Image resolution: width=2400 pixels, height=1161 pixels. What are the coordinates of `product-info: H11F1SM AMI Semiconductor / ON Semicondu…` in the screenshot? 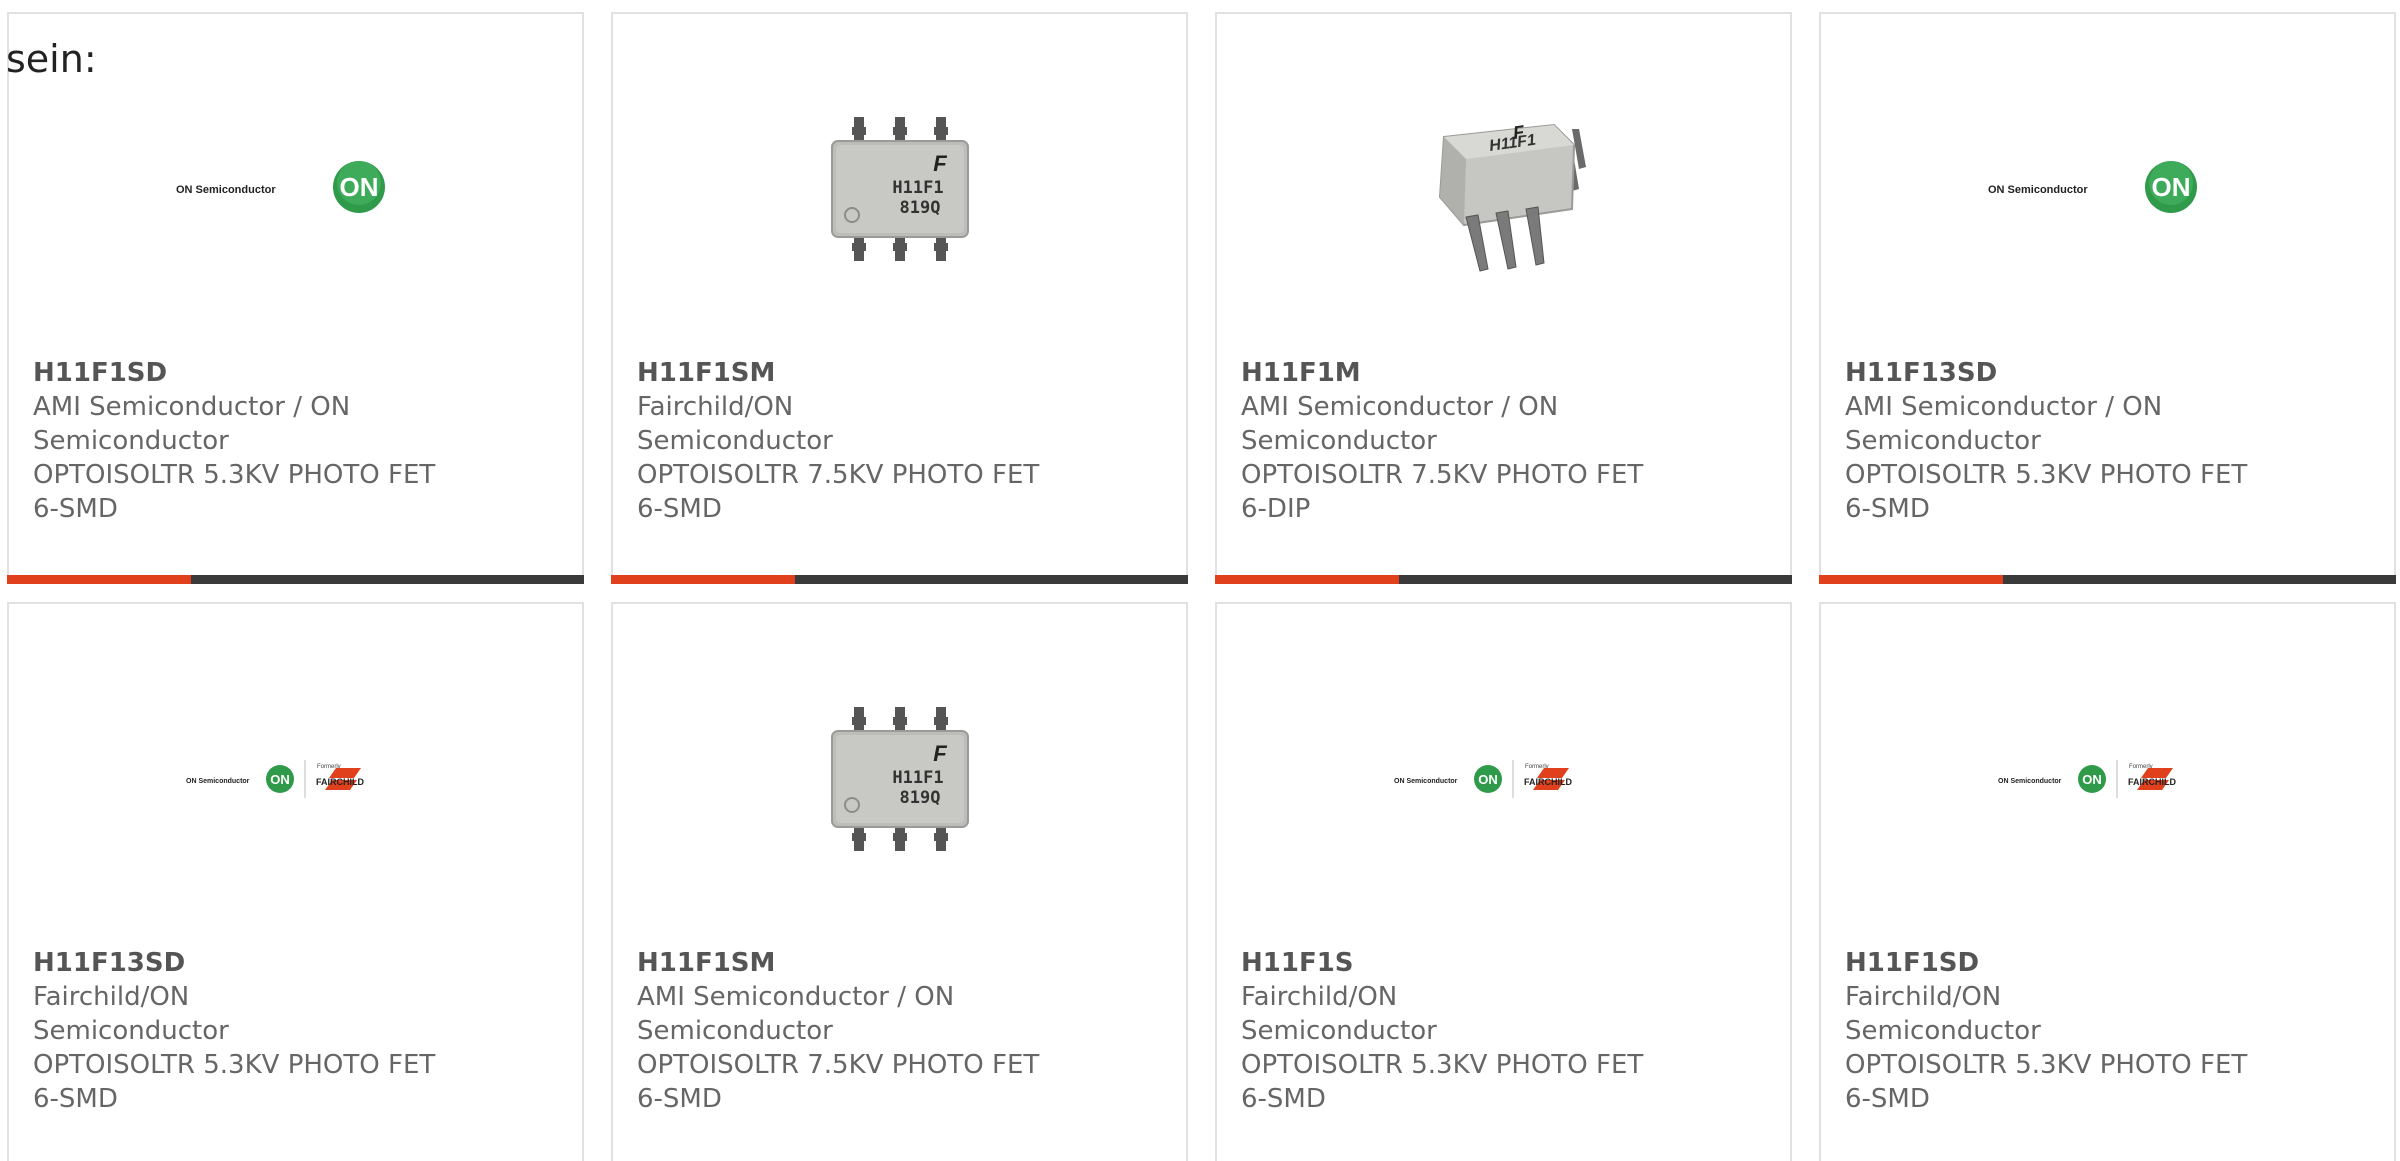 It's located at (901, 1031).